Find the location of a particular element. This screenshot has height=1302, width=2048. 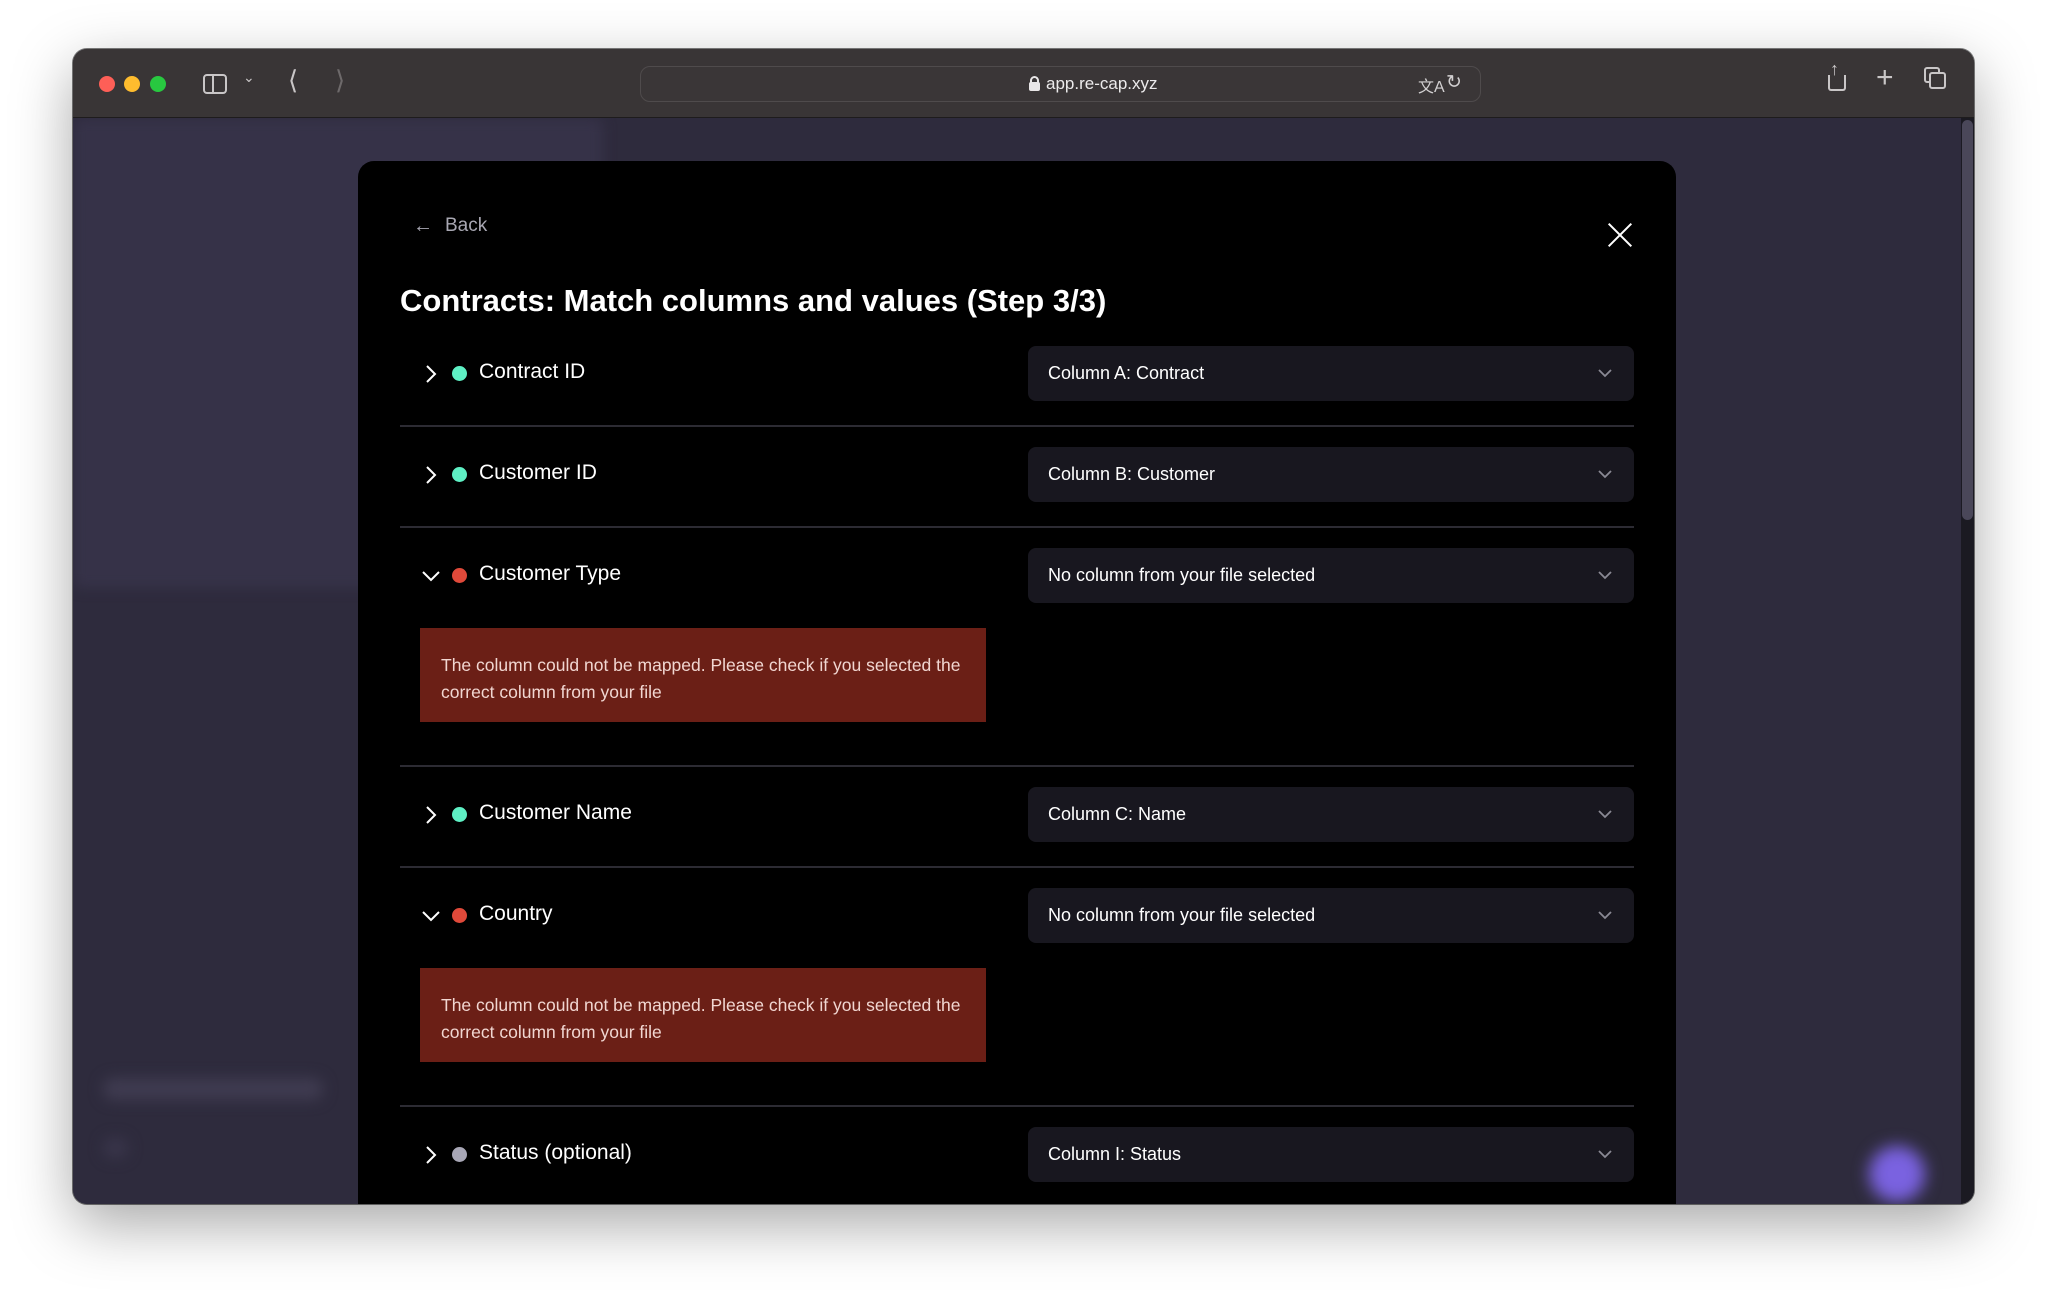

sidebar-footer-icon-blurred is located at coordinates (115, 1148).